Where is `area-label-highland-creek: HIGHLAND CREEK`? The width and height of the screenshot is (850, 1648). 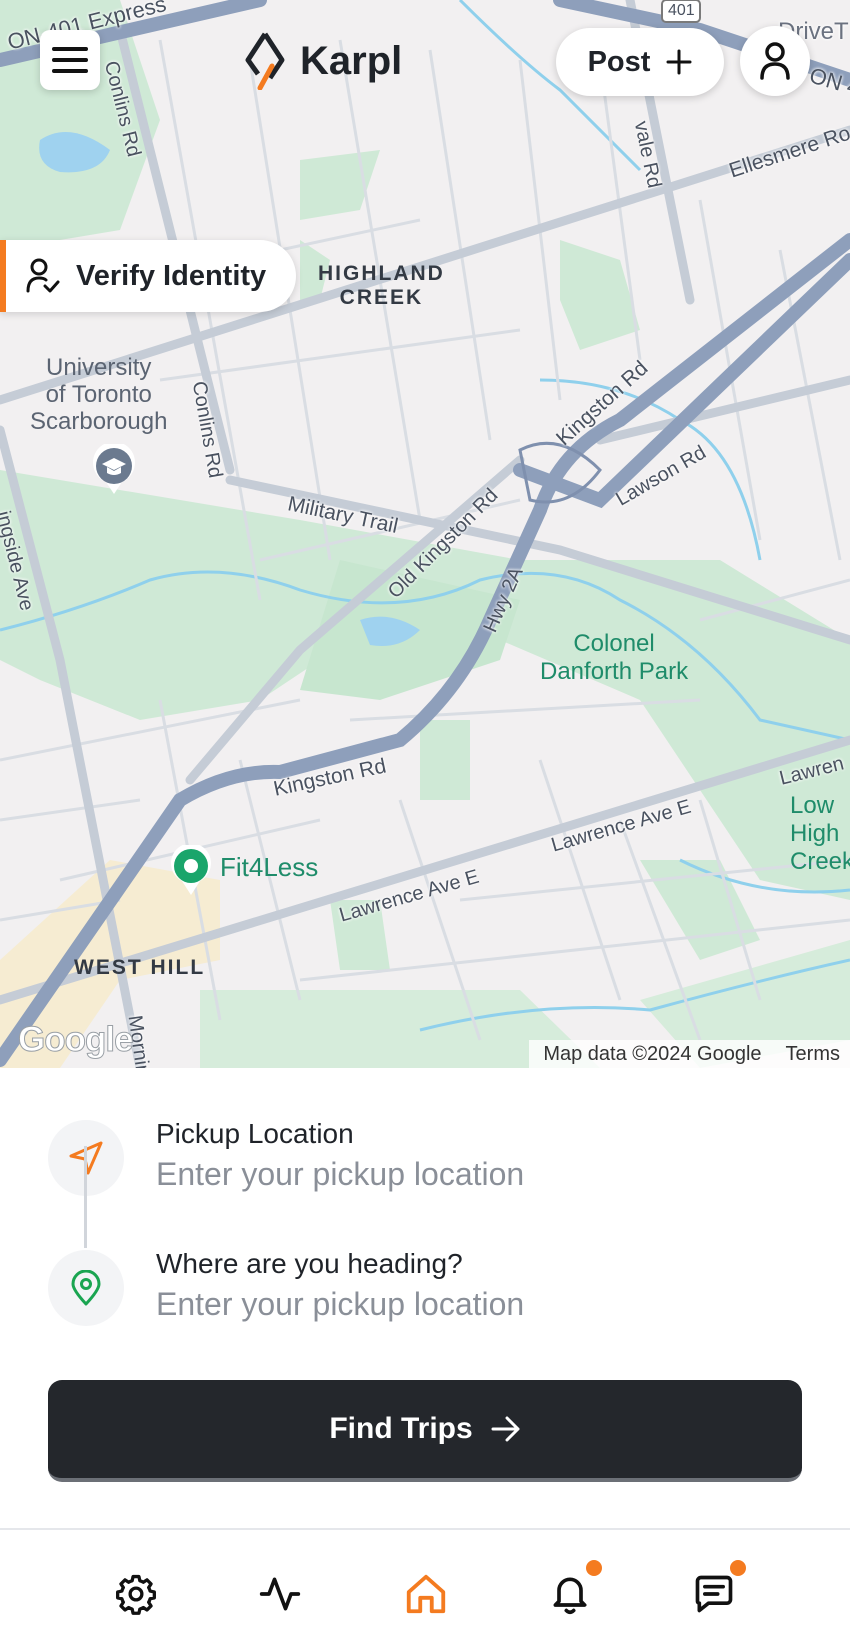 area-label-highland-creek: HIGHLAND CREEK is located at coordinates (381, 285).